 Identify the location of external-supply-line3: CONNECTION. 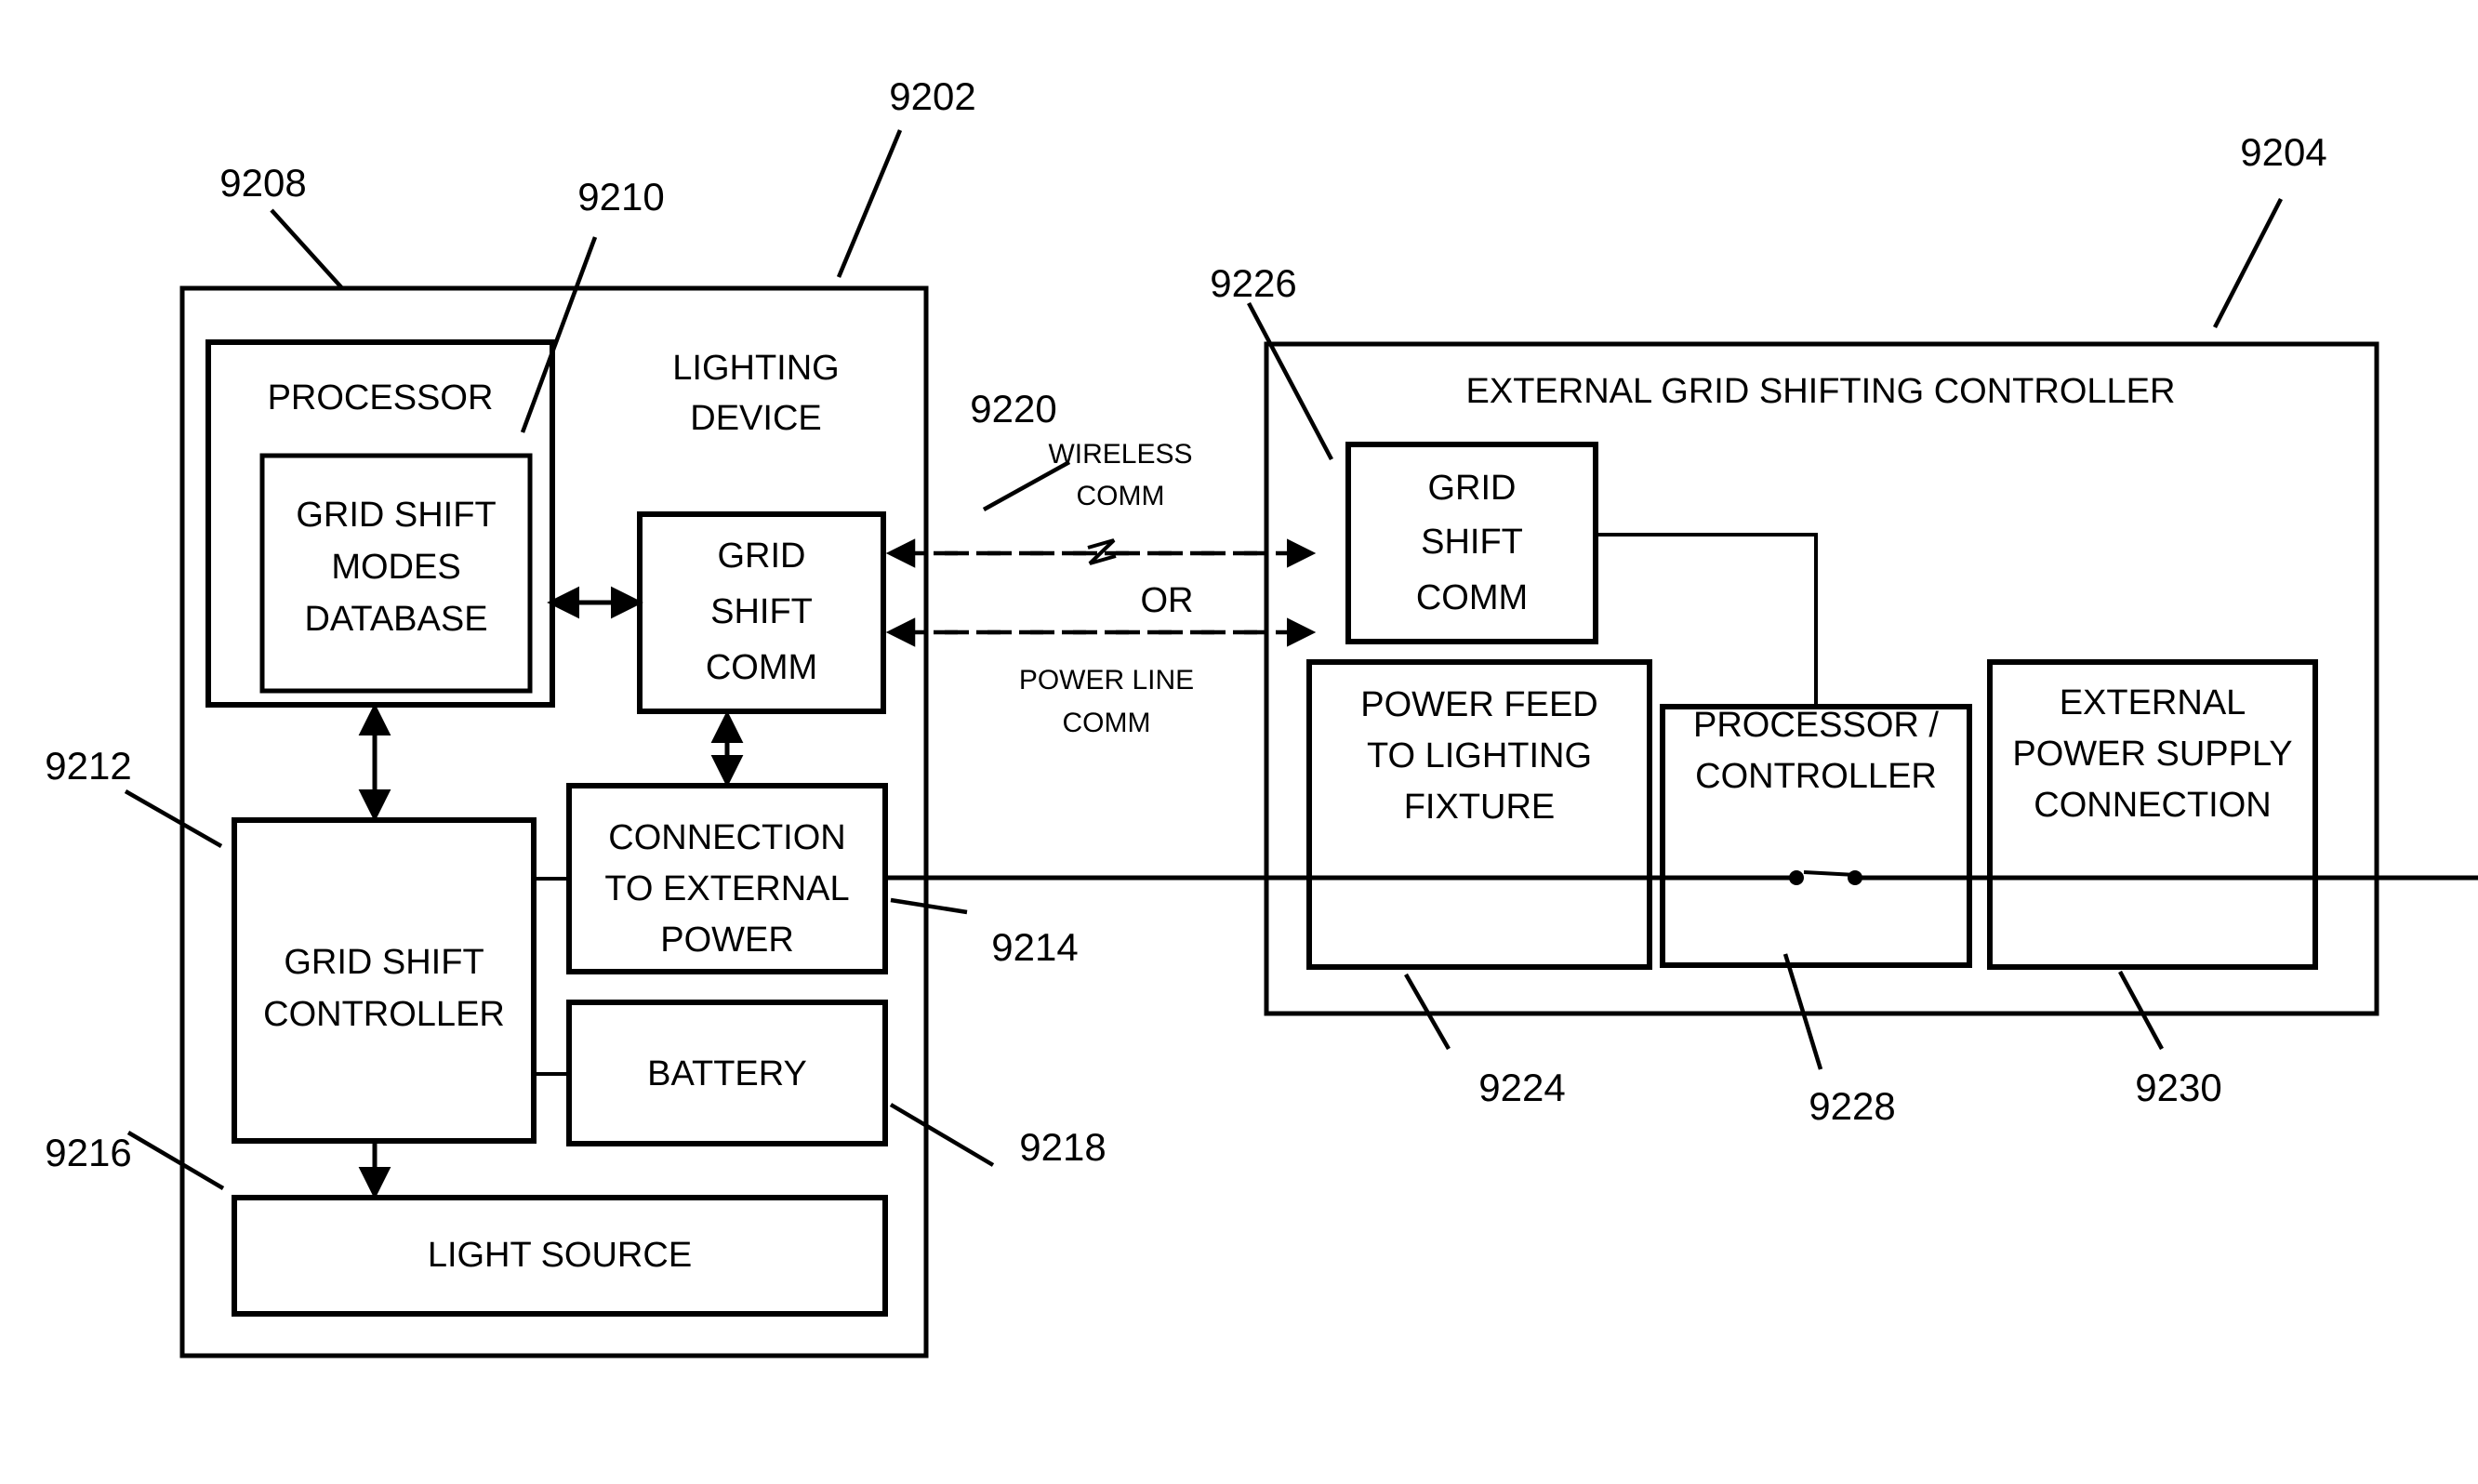
(2152, 805).